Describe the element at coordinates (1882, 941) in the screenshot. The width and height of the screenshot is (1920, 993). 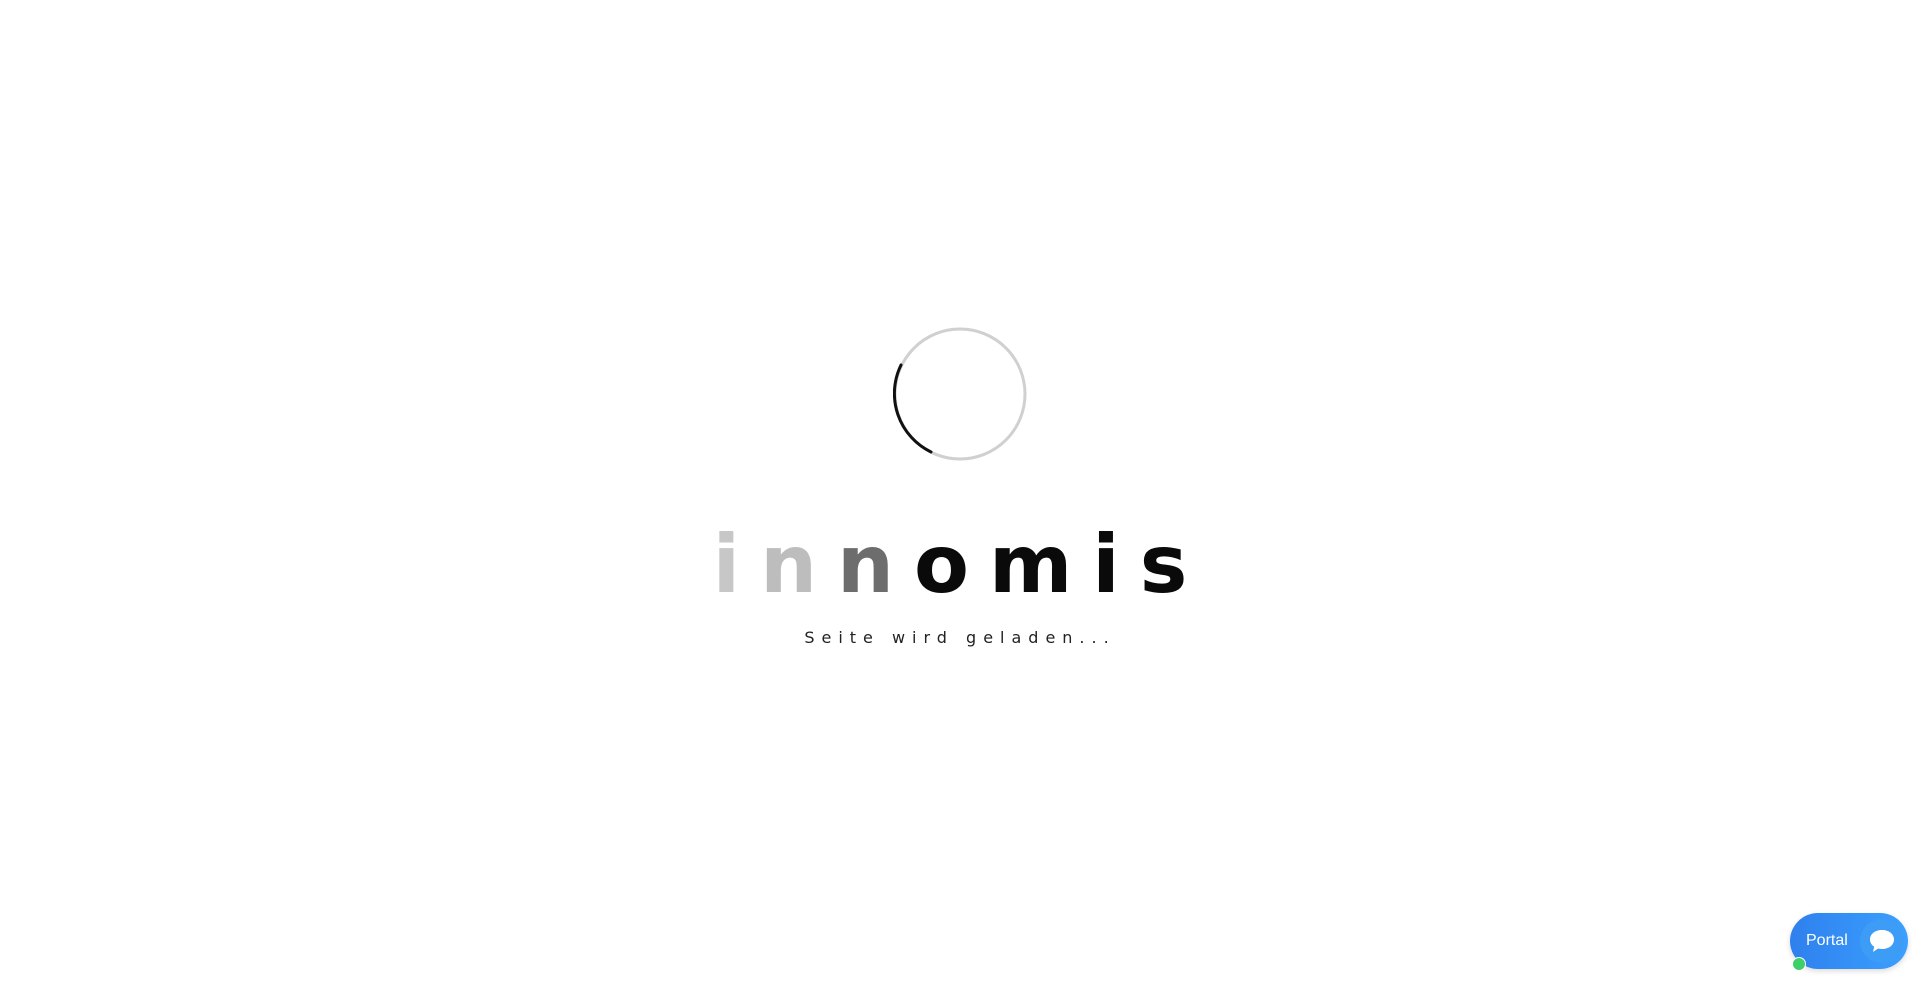
I see `chat-bubble-icon` at that location.